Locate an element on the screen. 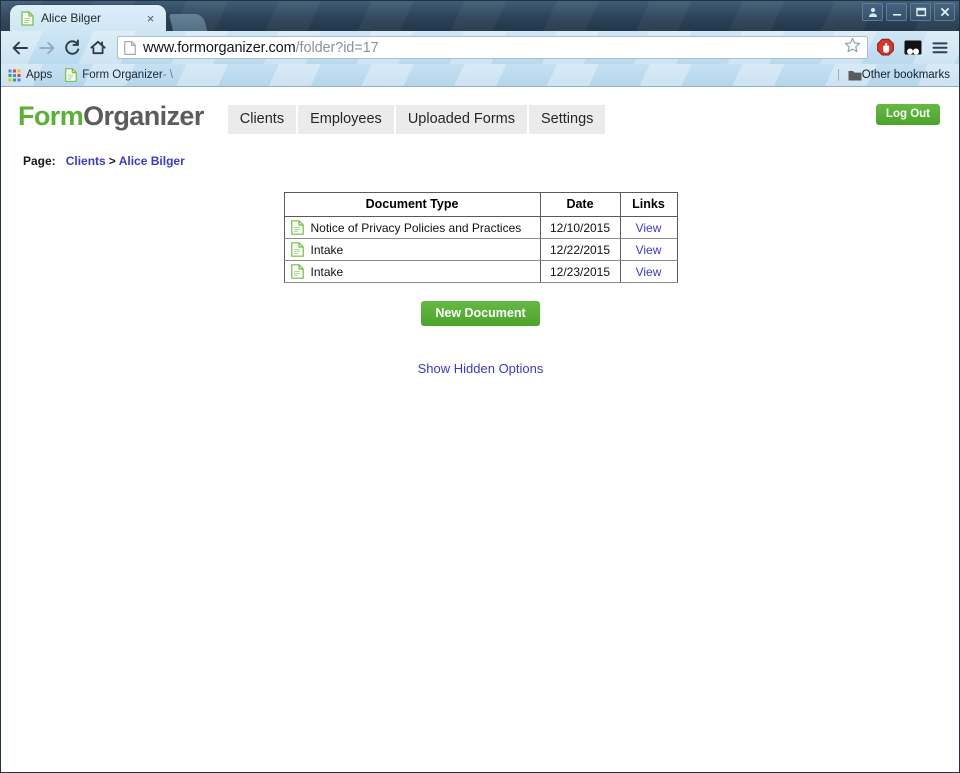 The width and height of the screenshot is (960, 773). tab-title: Alice Bilger is located at coordinates (71, 18).